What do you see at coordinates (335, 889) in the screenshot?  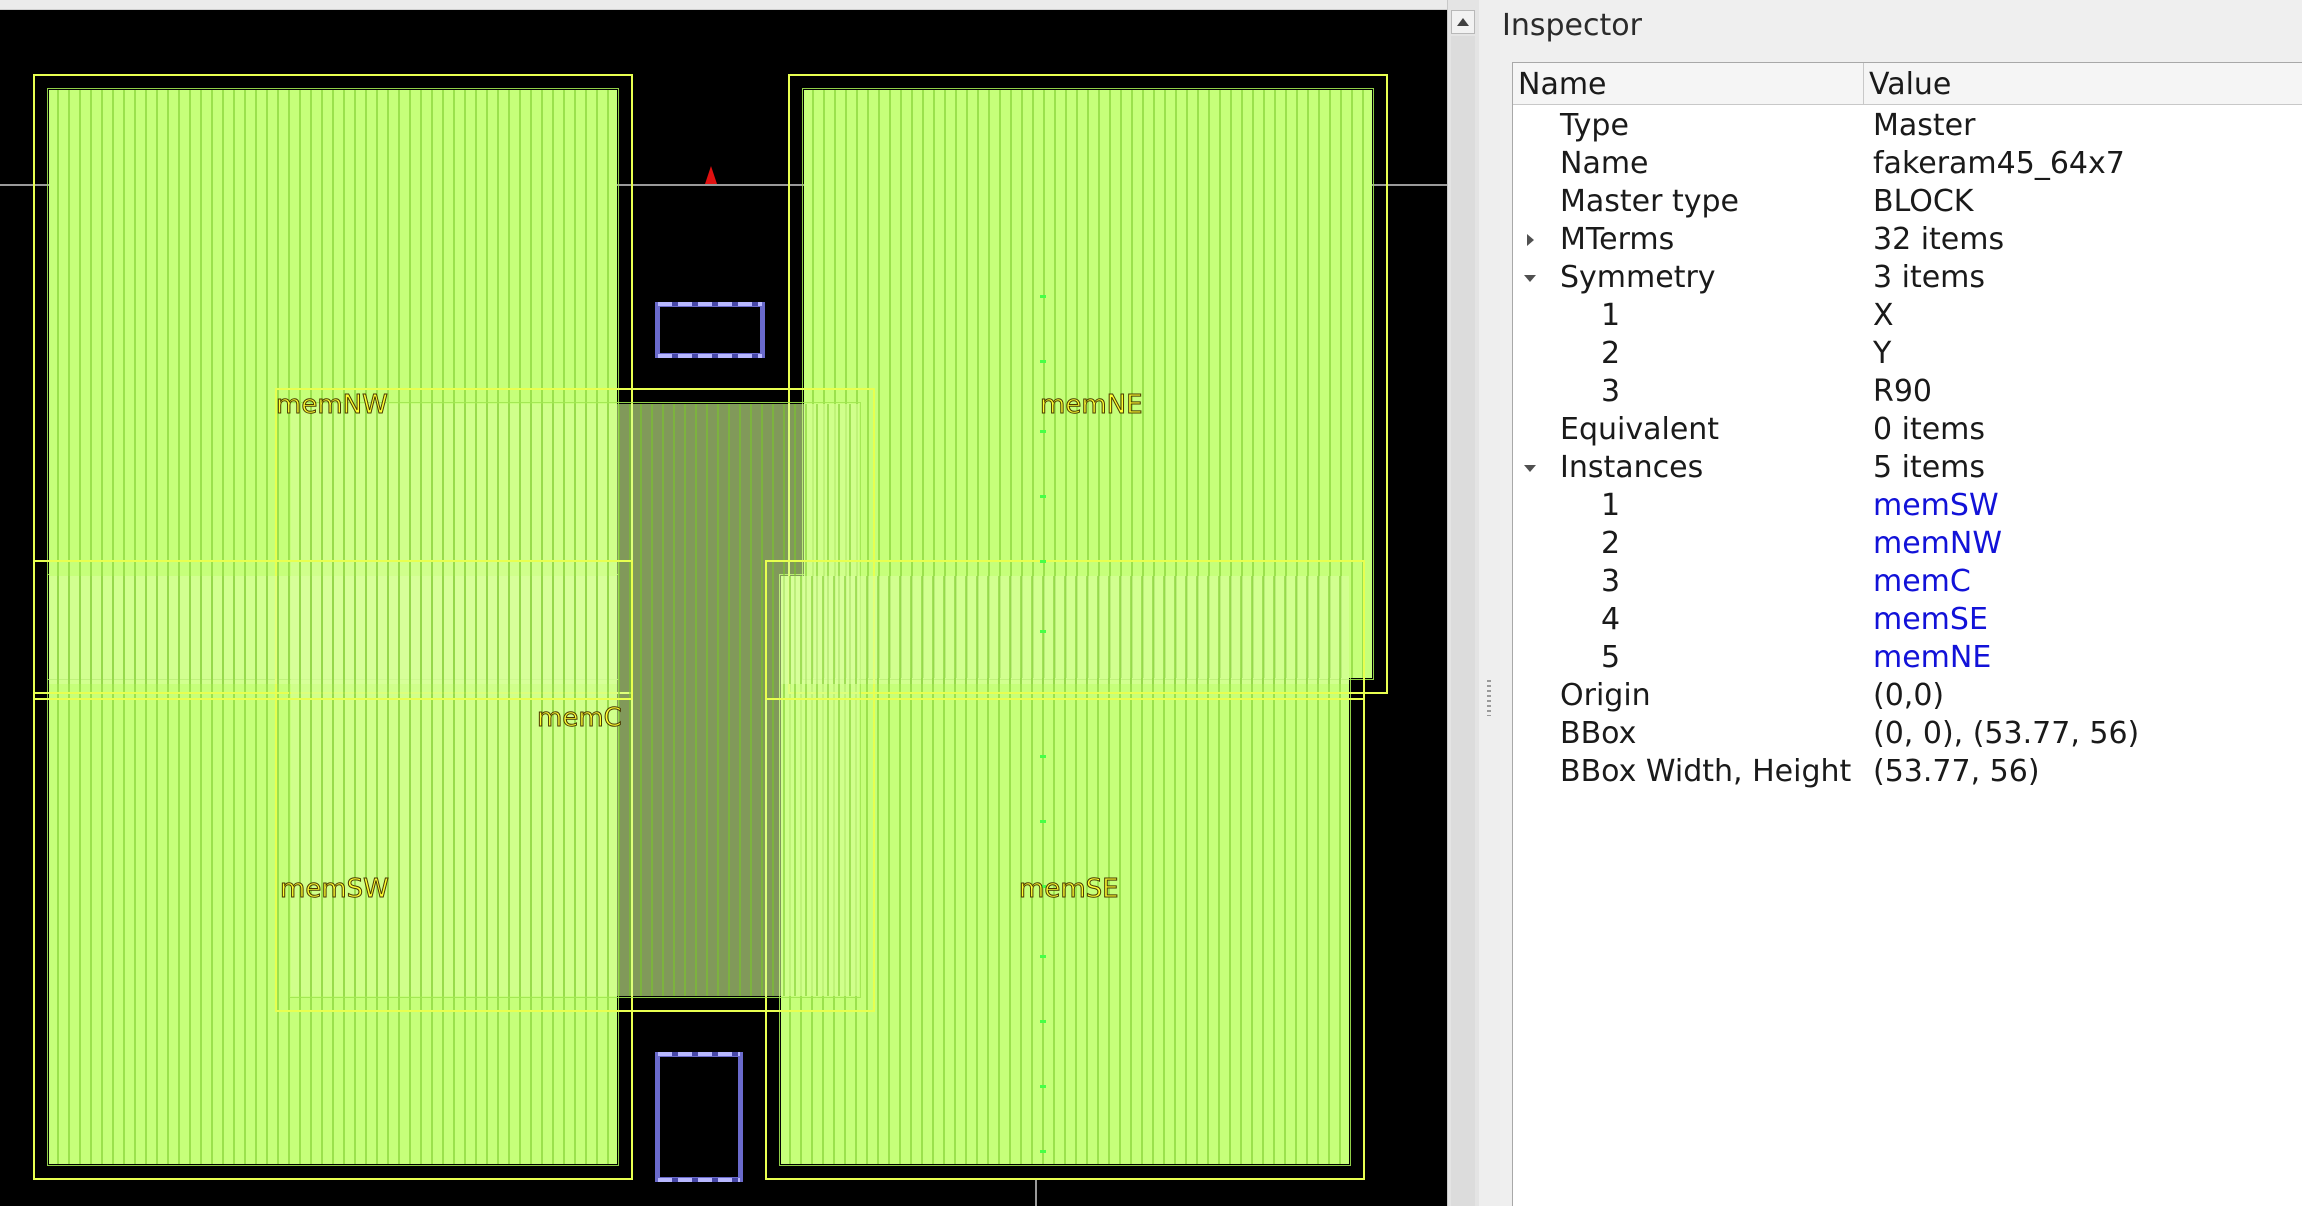 I see `instance-label-memSW: memSW` at bounding box center [335, 889].